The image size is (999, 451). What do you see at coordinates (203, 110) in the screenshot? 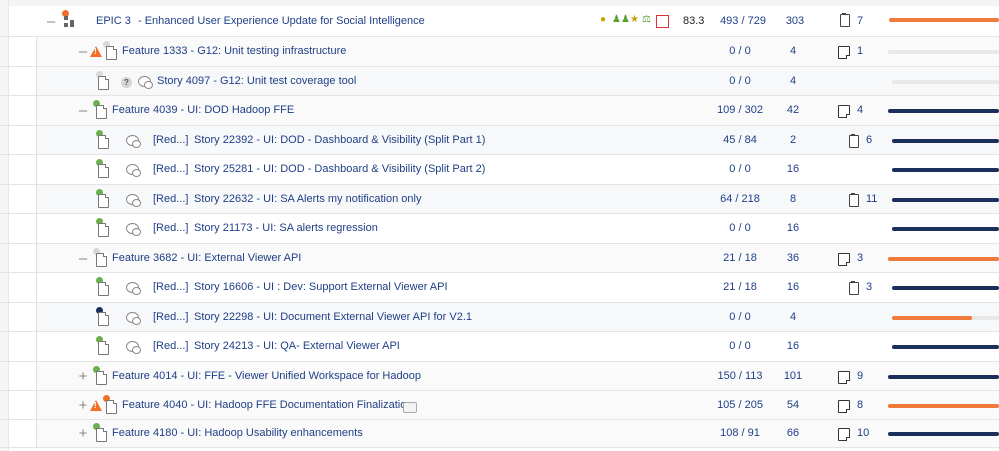
I see `item-title: Feature 4039 - UI: DOD Hadoop FFE` at bounding box center [203, 110].